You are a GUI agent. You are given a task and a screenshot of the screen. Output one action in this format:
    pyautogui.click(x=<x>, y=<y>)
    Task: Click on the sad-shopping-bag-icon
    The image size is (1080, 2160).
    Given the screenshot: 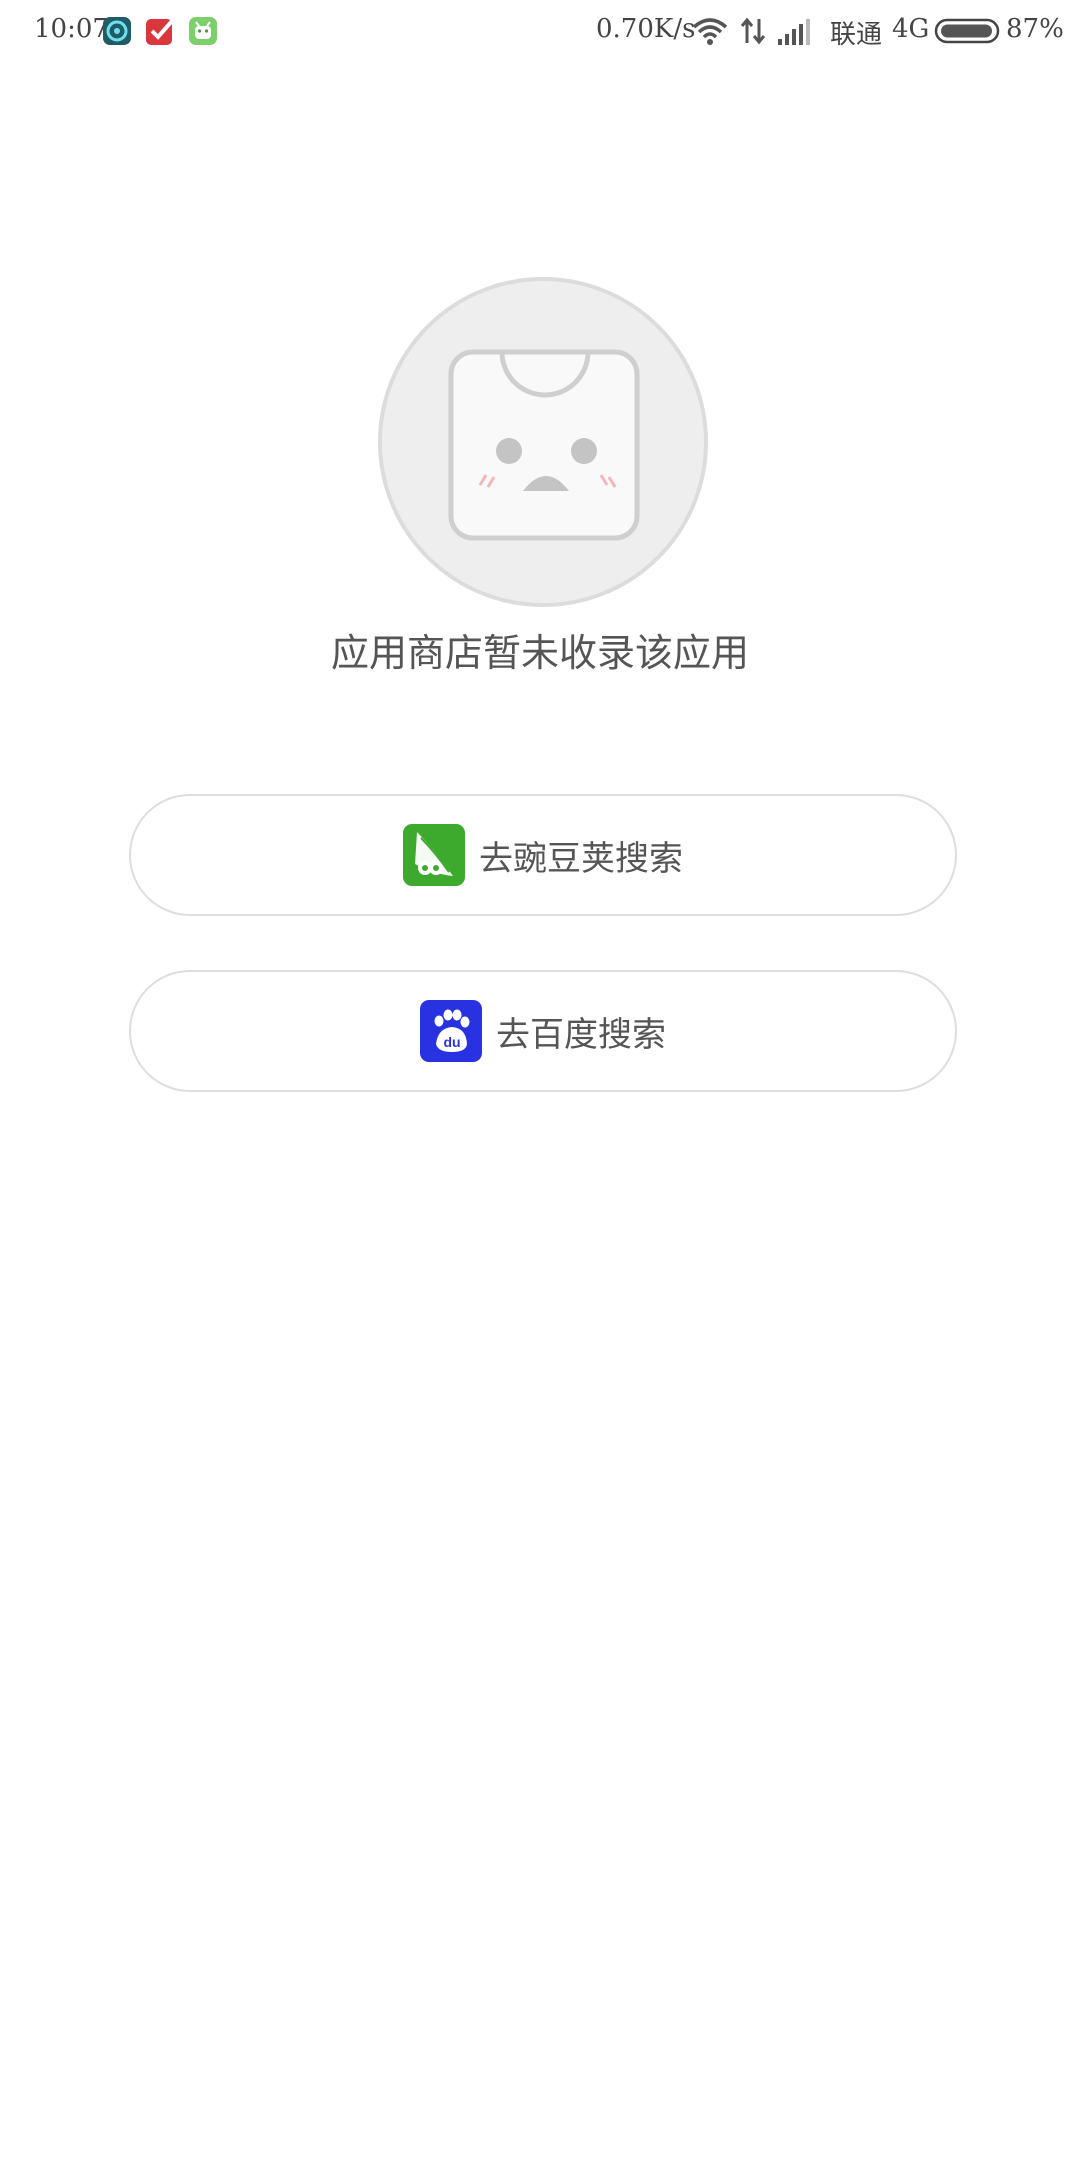 What is the action you would take?
    pyautogui.click(x=544, y=445)
    